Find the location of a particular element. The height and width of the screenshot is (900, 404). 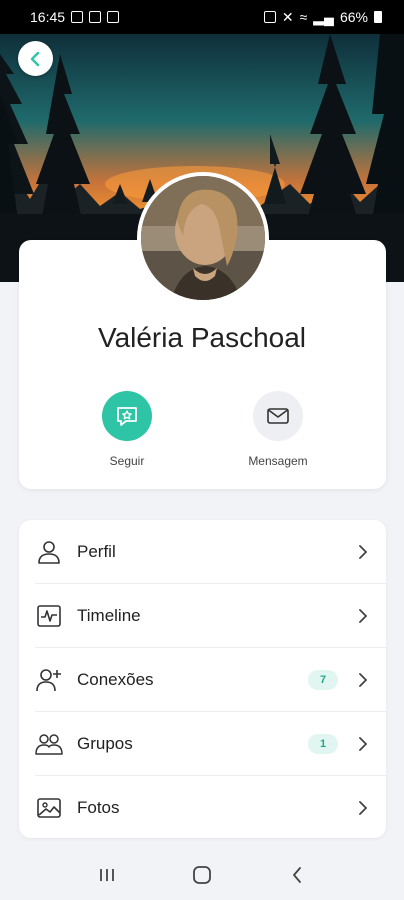

back-arrow-icon is located at coordinates (296, 875).